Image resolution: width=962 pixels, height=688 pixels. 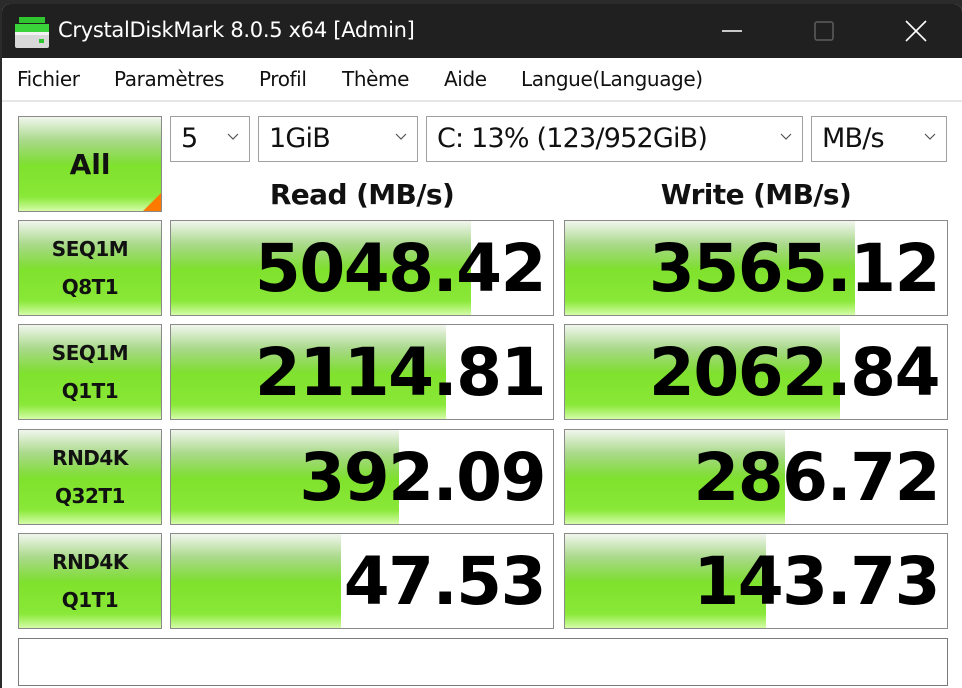 I want to click on menu-aide: Aide, so click(x=465, y=79).